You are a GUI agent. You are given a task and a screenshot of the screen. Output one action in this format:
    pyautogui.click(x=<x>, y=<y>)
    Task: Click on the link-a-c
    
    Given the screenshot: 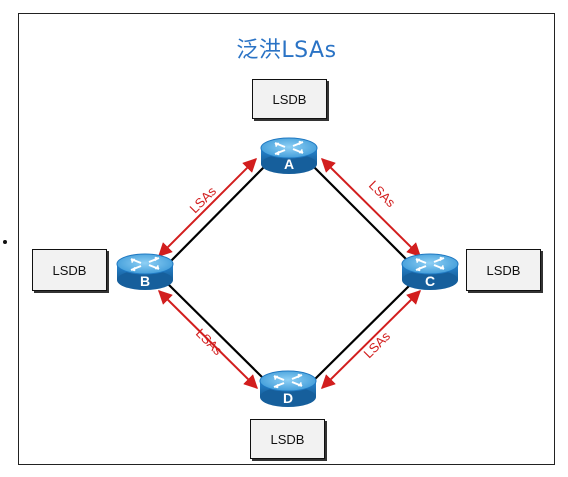 What is the action you would take?
    pyautogui.click(x=363, y=216)
    